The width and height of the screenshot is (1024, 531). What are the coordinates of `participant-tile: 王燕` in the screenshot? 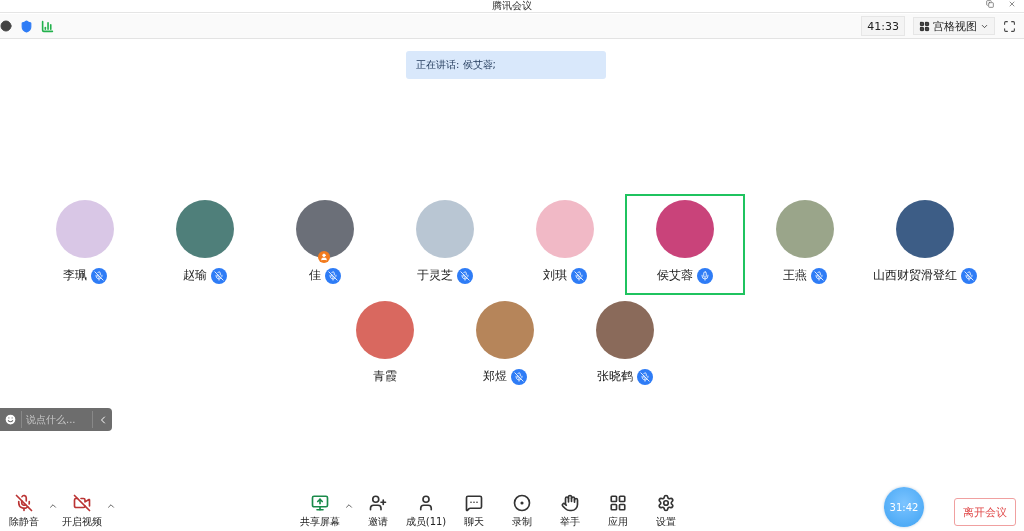 It's located at (805, 244).